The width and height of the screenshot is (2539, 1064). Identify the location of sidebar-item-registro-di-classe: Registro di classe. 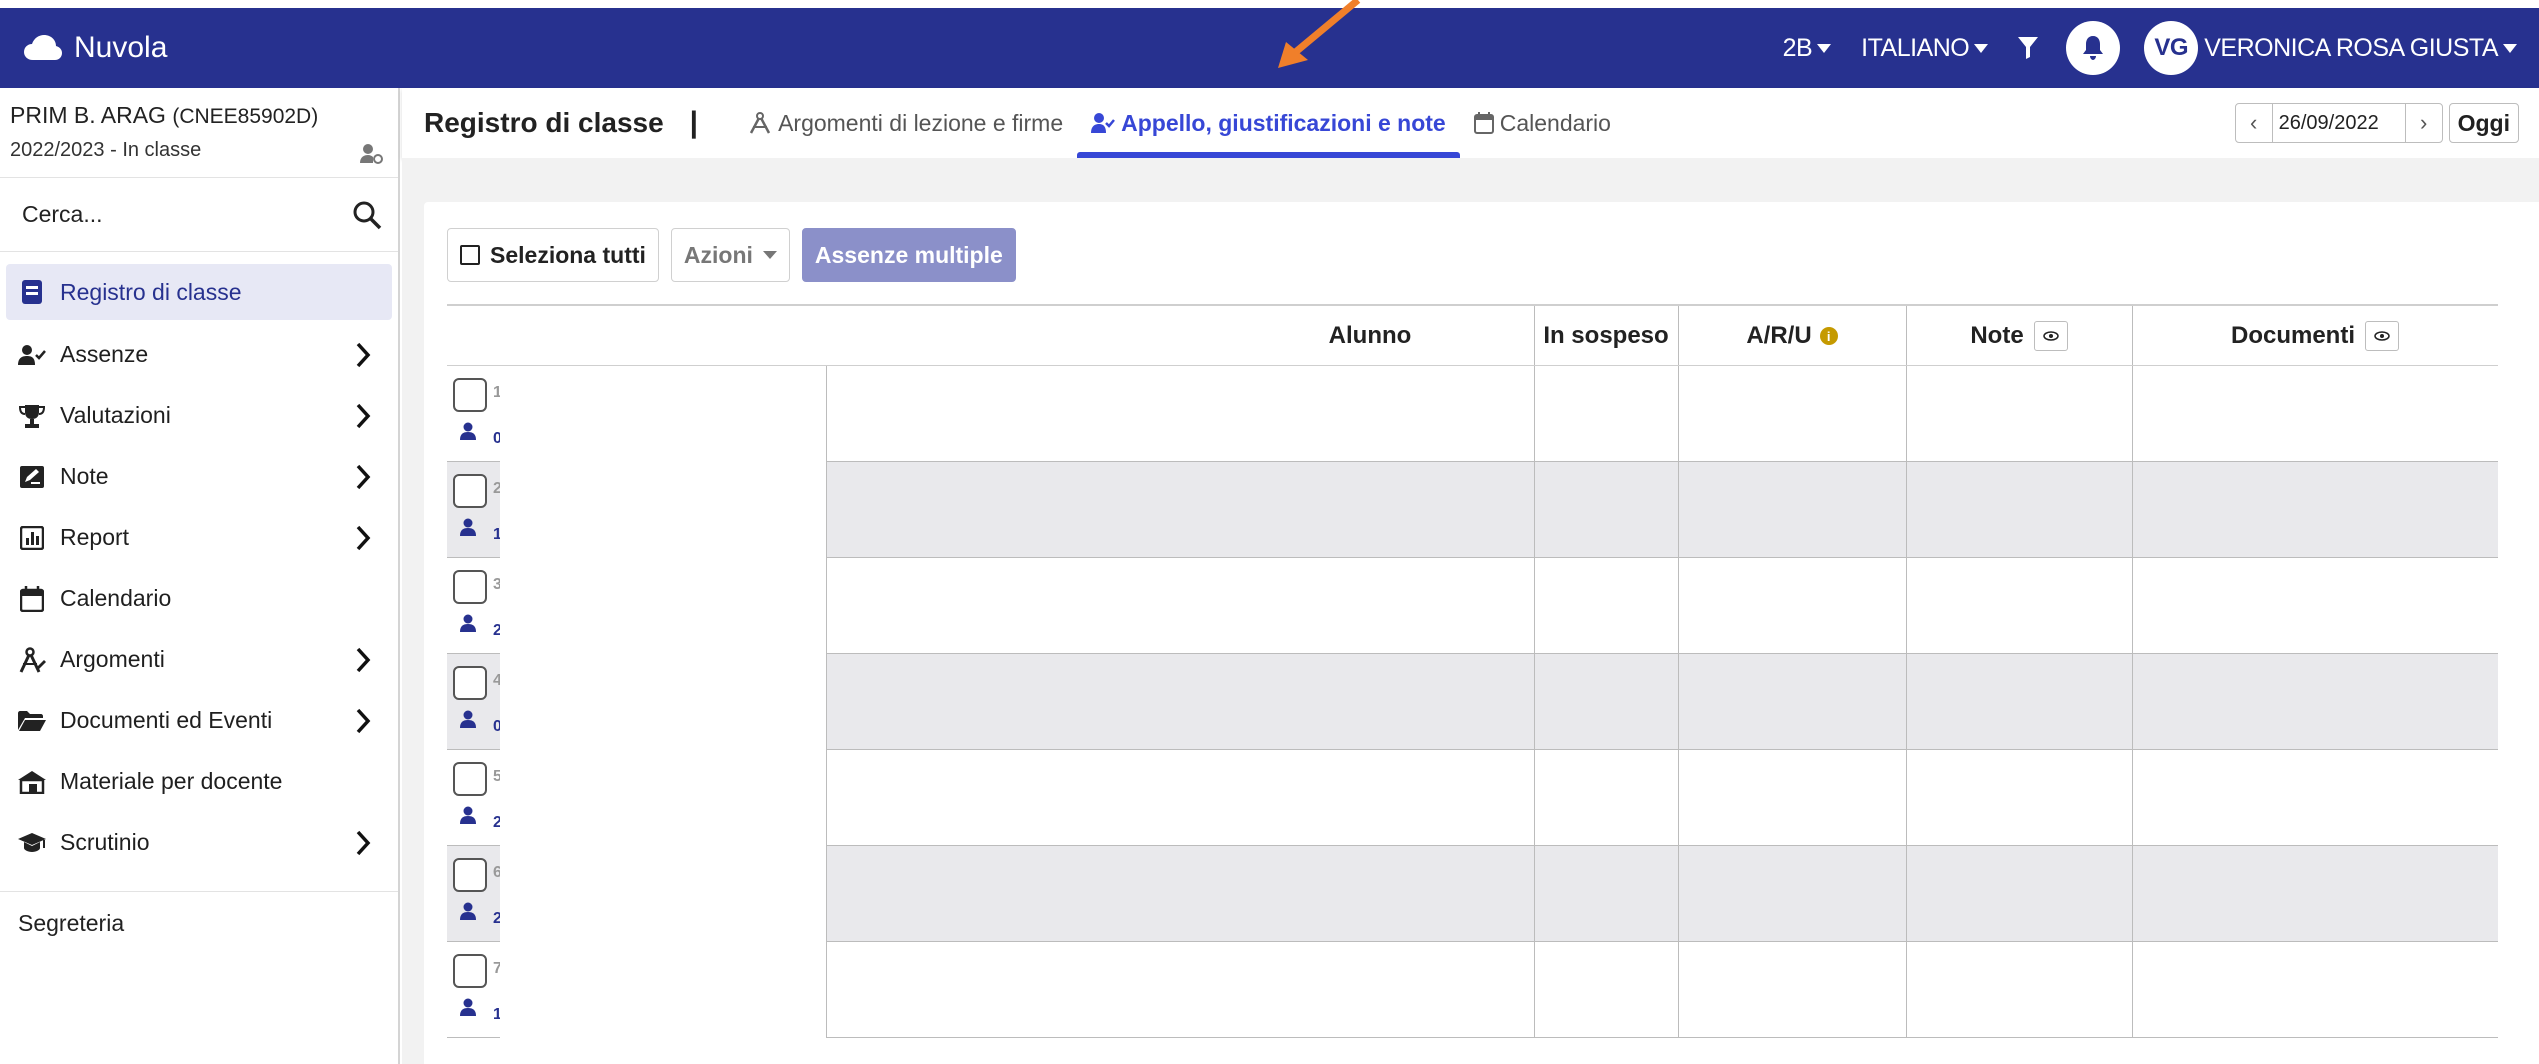
(199, 292).